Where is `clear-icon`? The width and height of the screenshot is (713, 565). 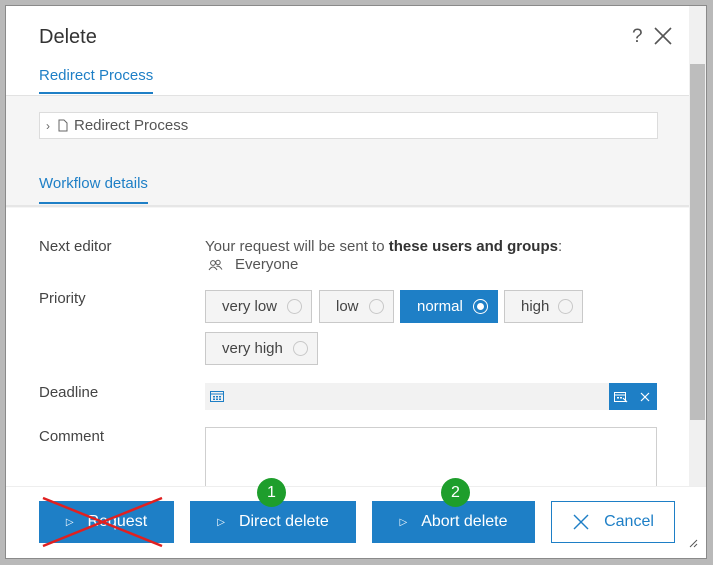 clear-icon is located at coordinates (645, 396).